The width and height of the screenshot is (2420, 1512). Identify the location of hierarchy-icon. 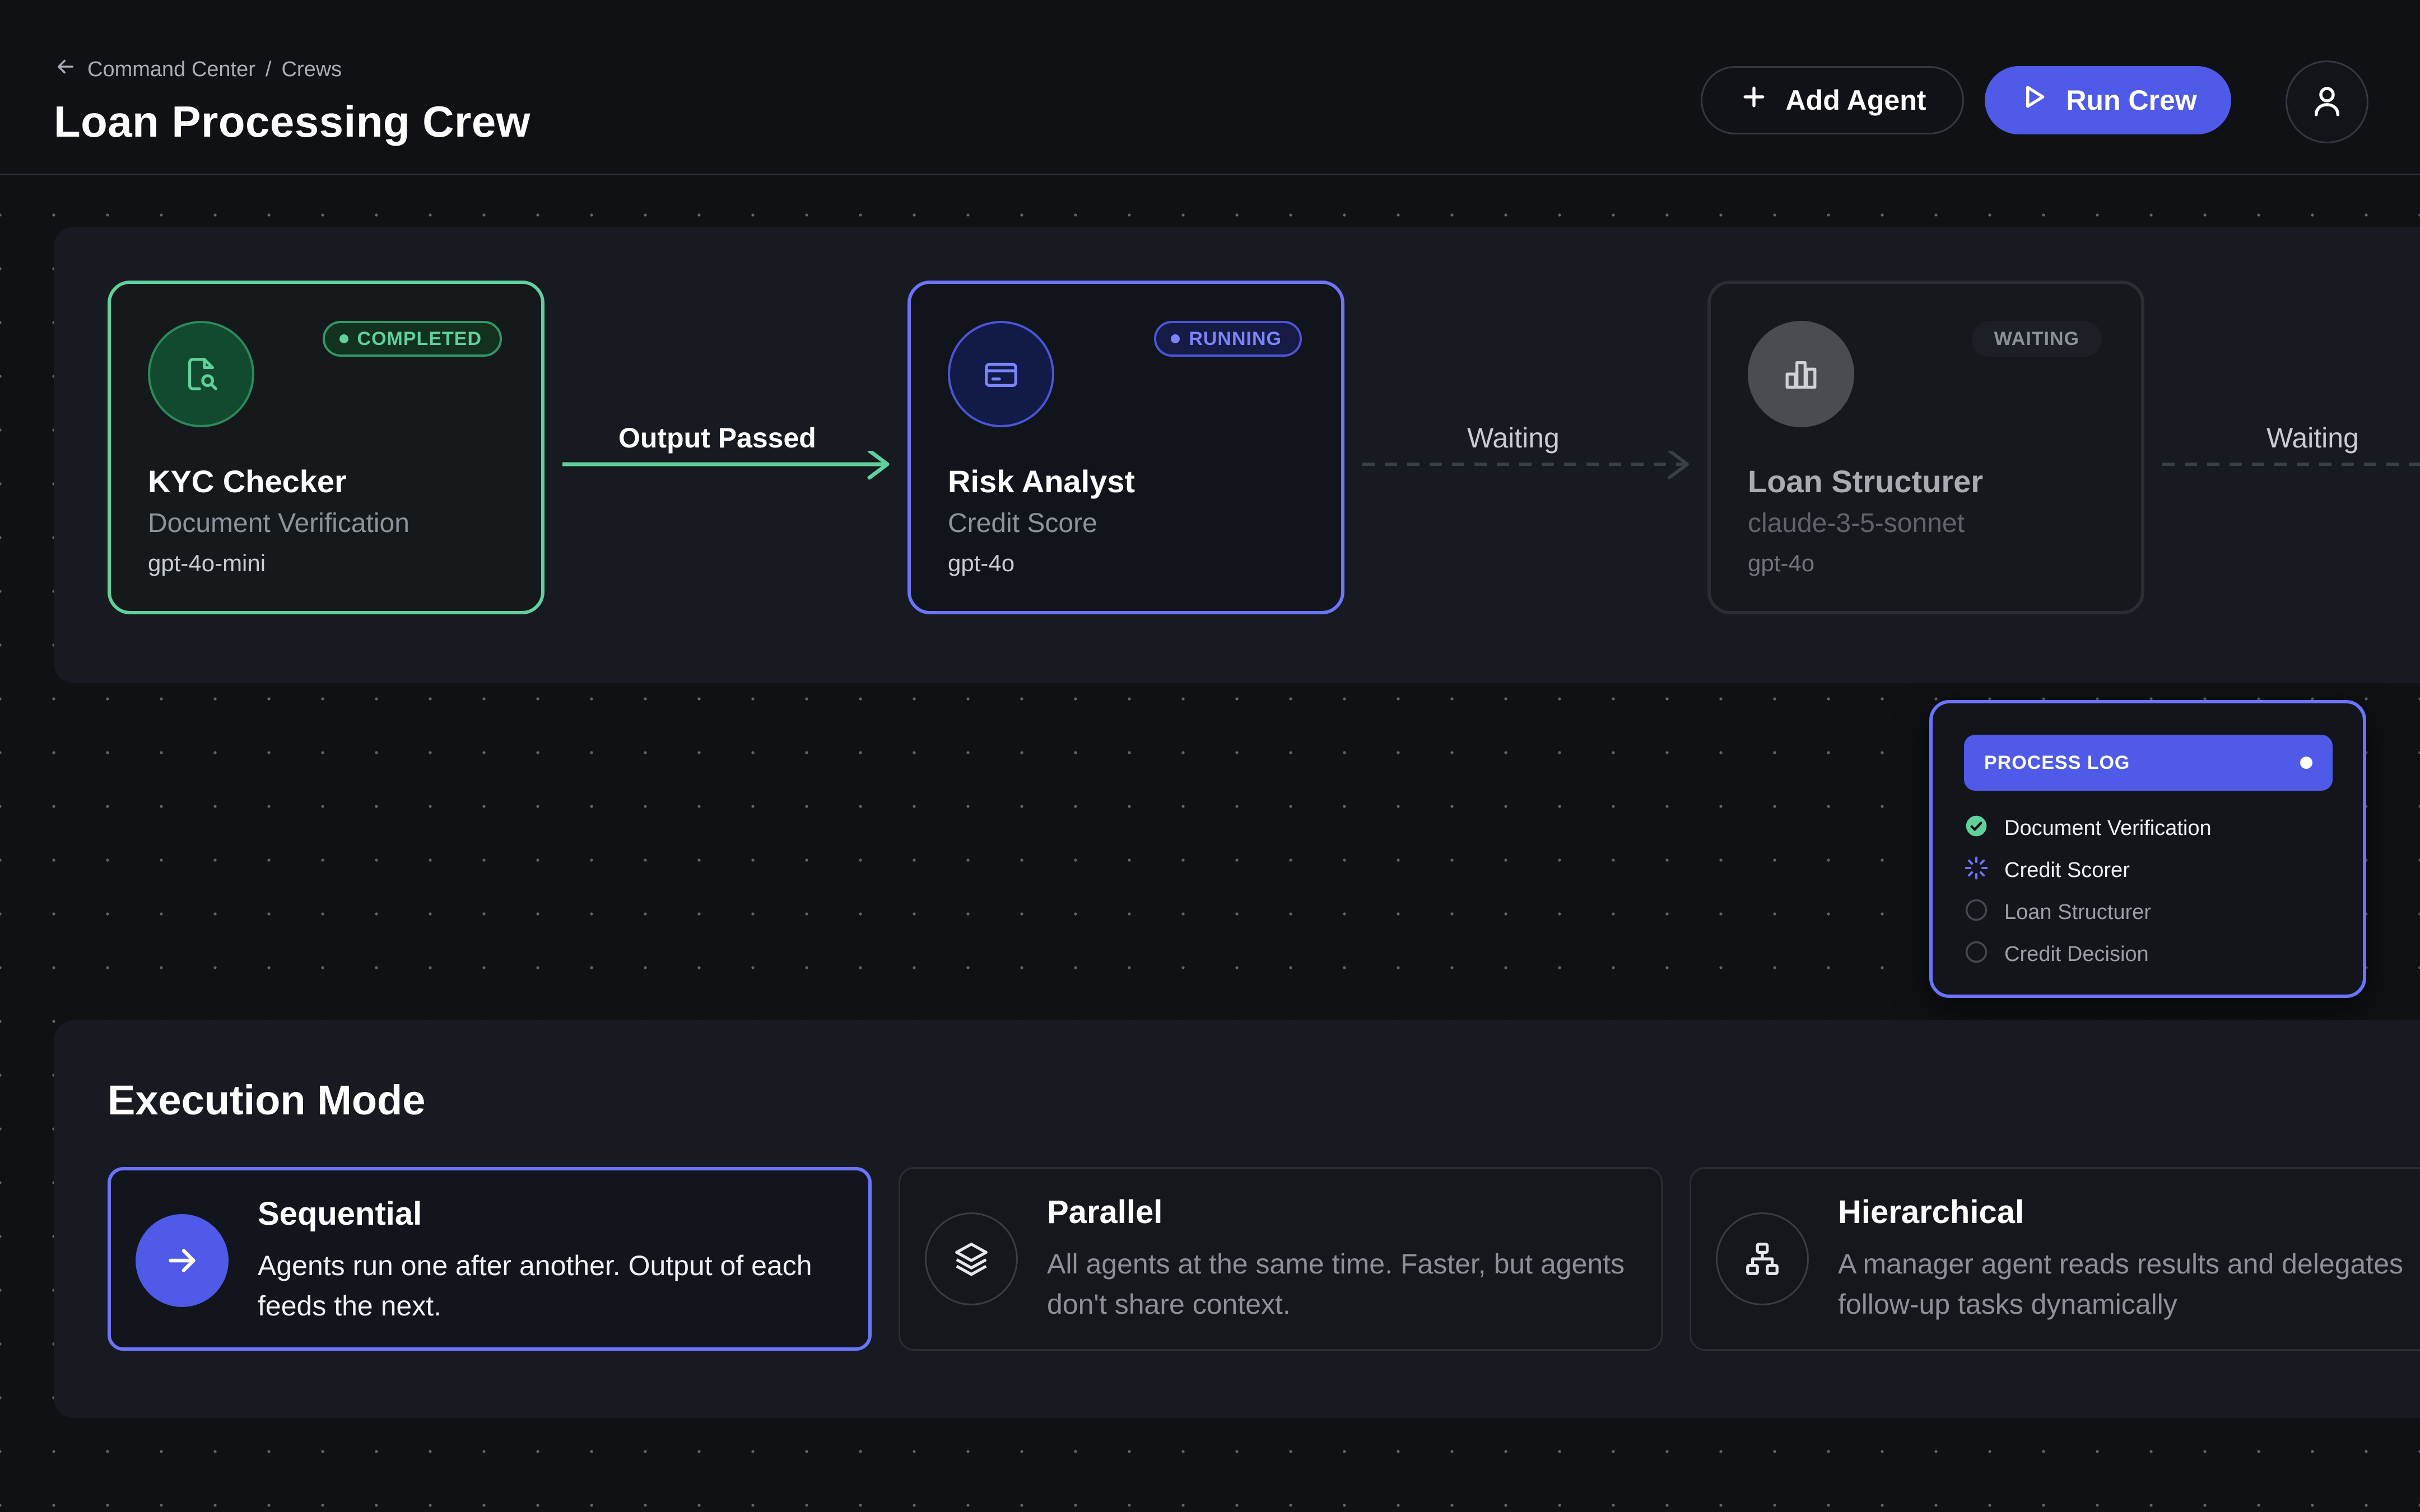
(1762, 1259).